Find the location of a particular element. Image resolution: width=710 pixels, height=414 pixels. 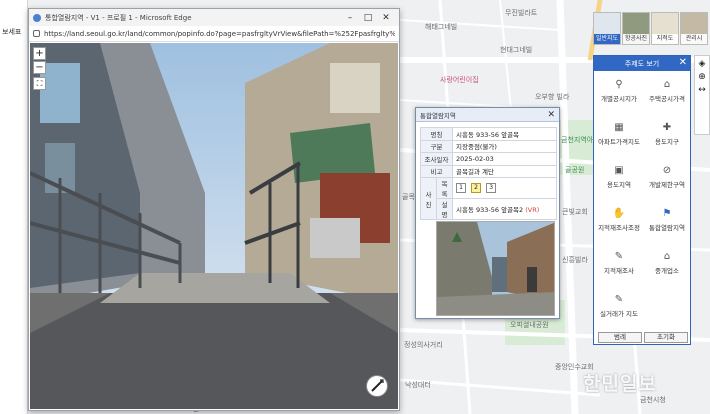

table-row: 조사일자 2025-02-03 is located at coordinates (488, 159).